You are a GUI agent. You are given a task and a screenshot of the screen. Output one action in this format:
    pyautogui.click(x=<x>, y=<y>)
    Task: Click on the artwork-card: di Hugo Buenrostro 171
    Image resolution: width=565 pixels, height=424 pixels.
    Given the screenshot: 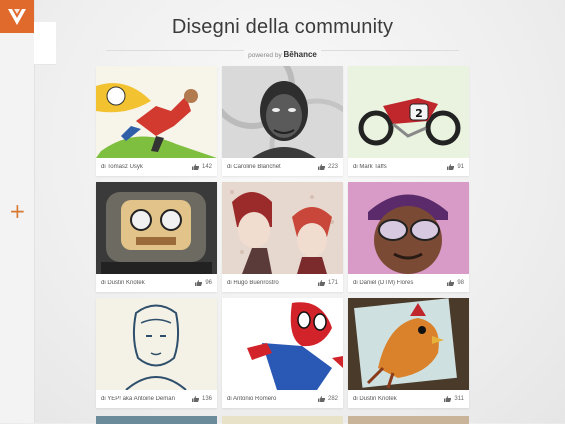 What is the action you would take?
    pyautogui.click(x=282, y=237)
    